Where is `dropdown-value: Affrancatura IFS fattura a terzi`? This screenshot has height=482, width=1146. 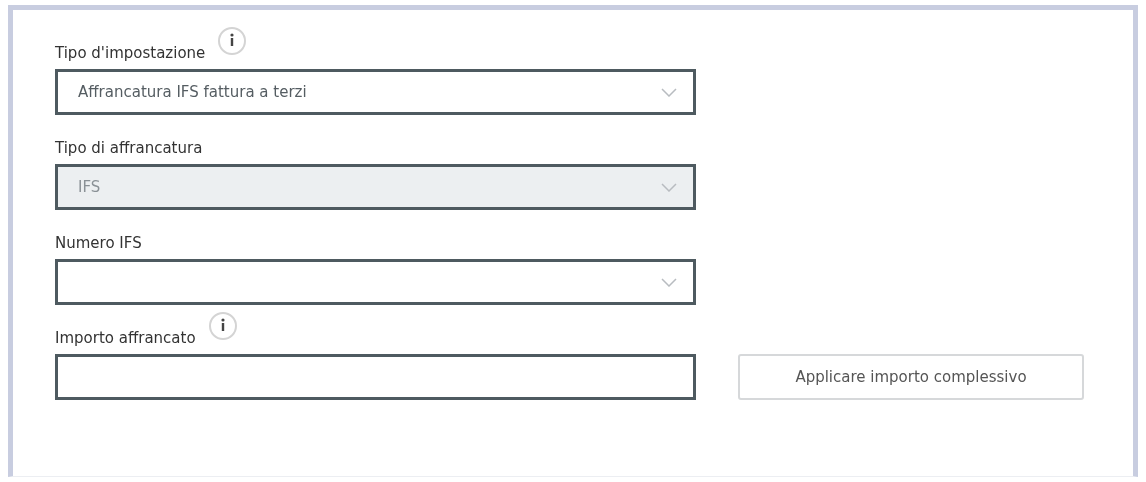 dropdown-value: Affrancatura IFS fattura a terzi is located at coordinates (192, 92).